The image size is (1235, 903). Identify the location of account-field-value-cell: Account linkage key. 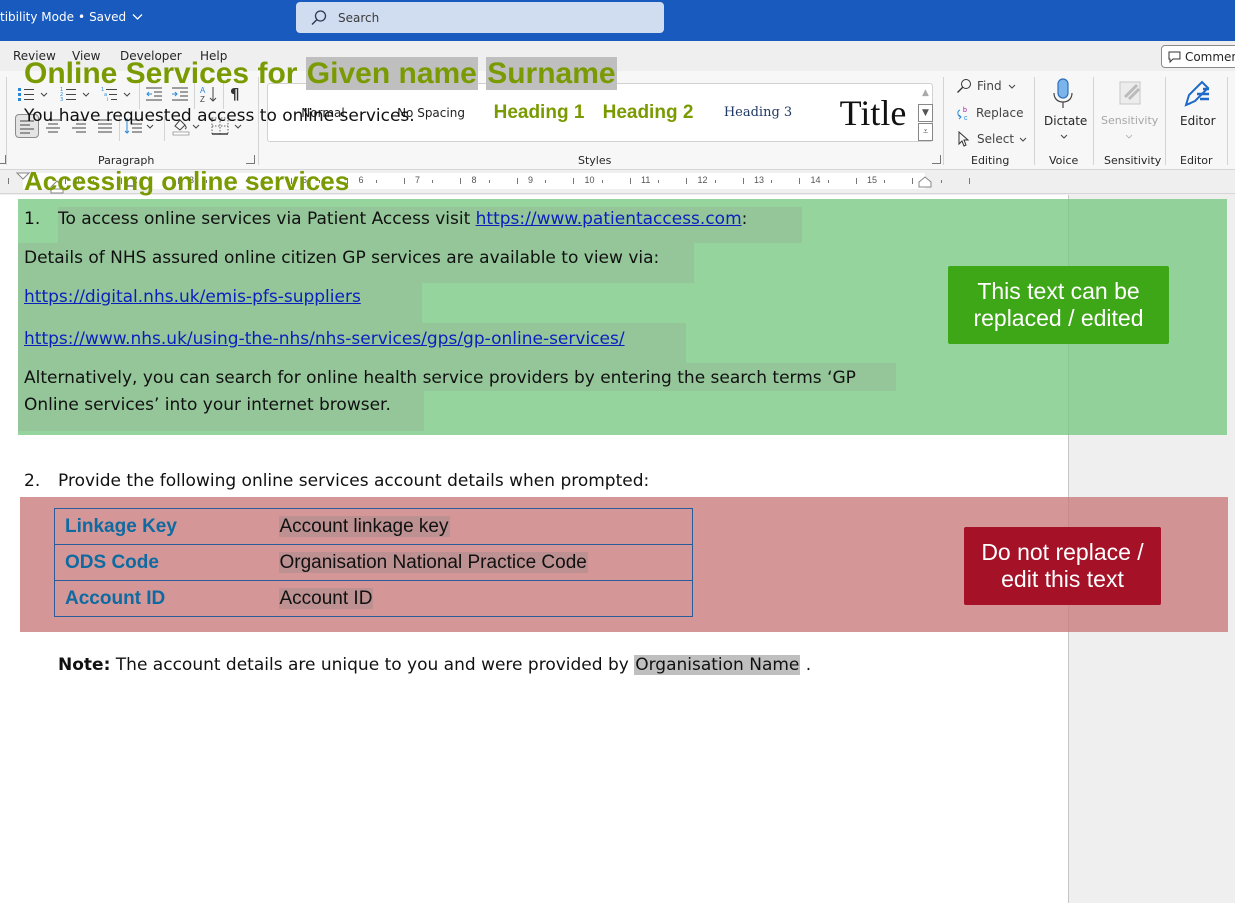
(480, 526).